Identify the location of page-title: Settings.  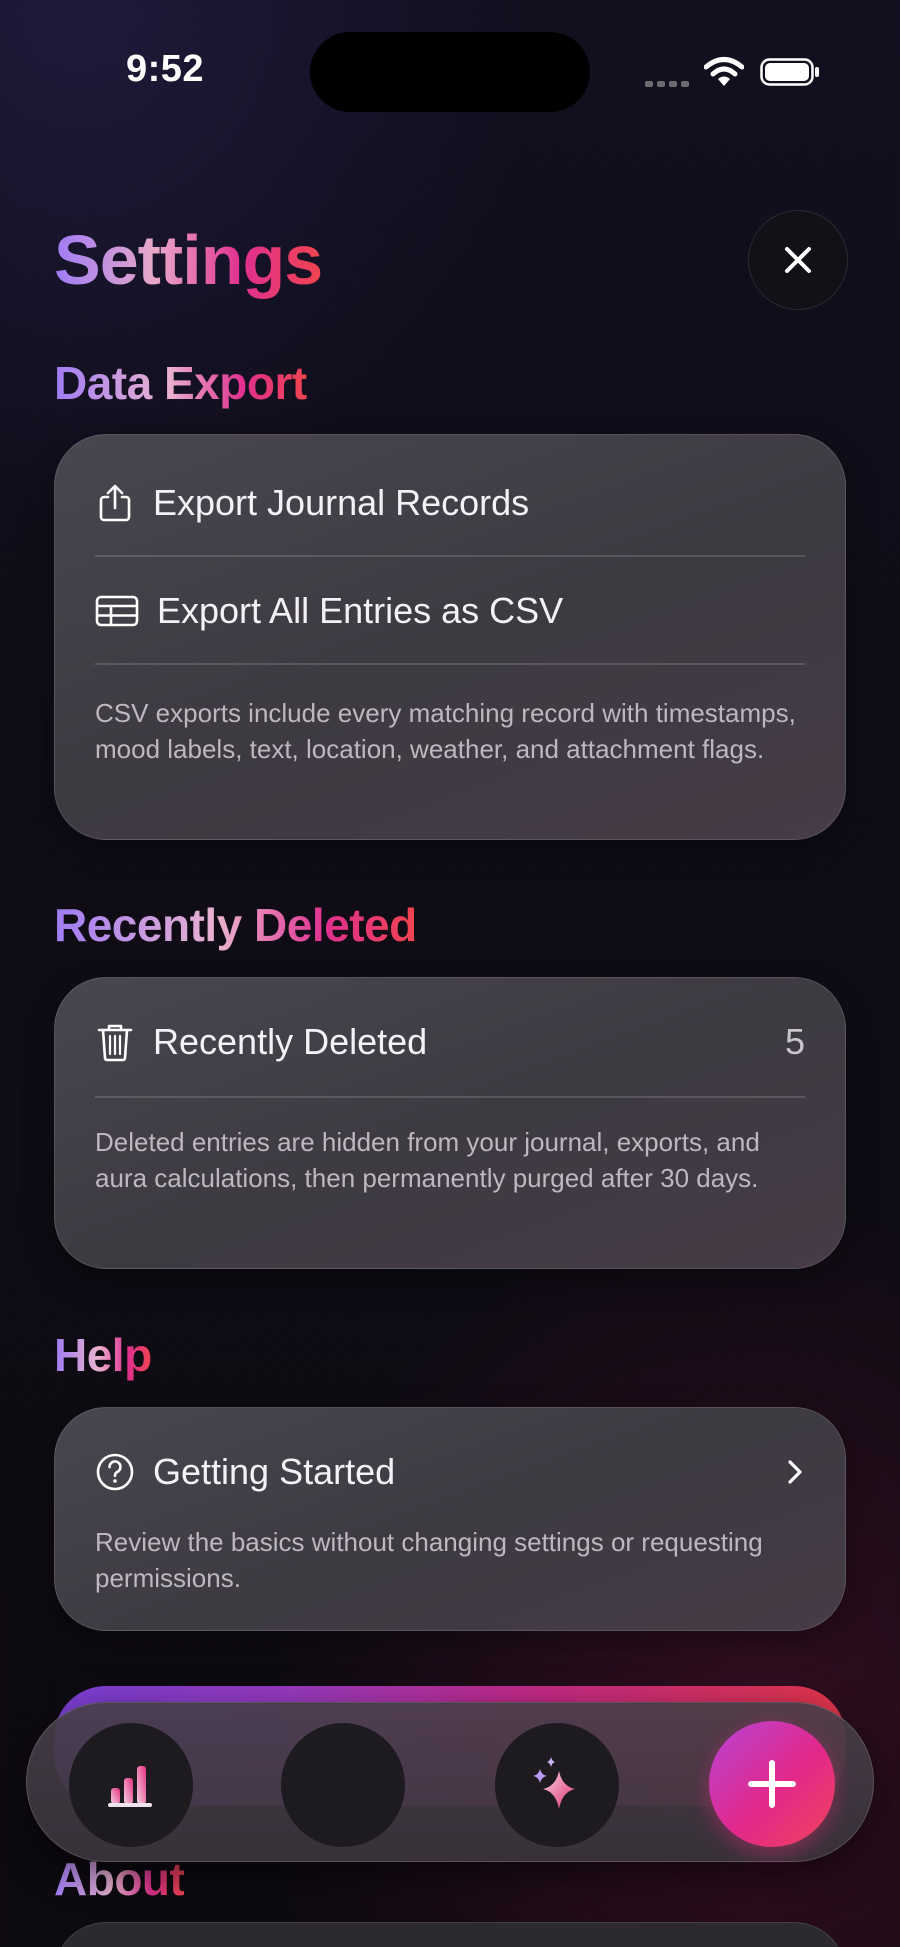
(188, 260).